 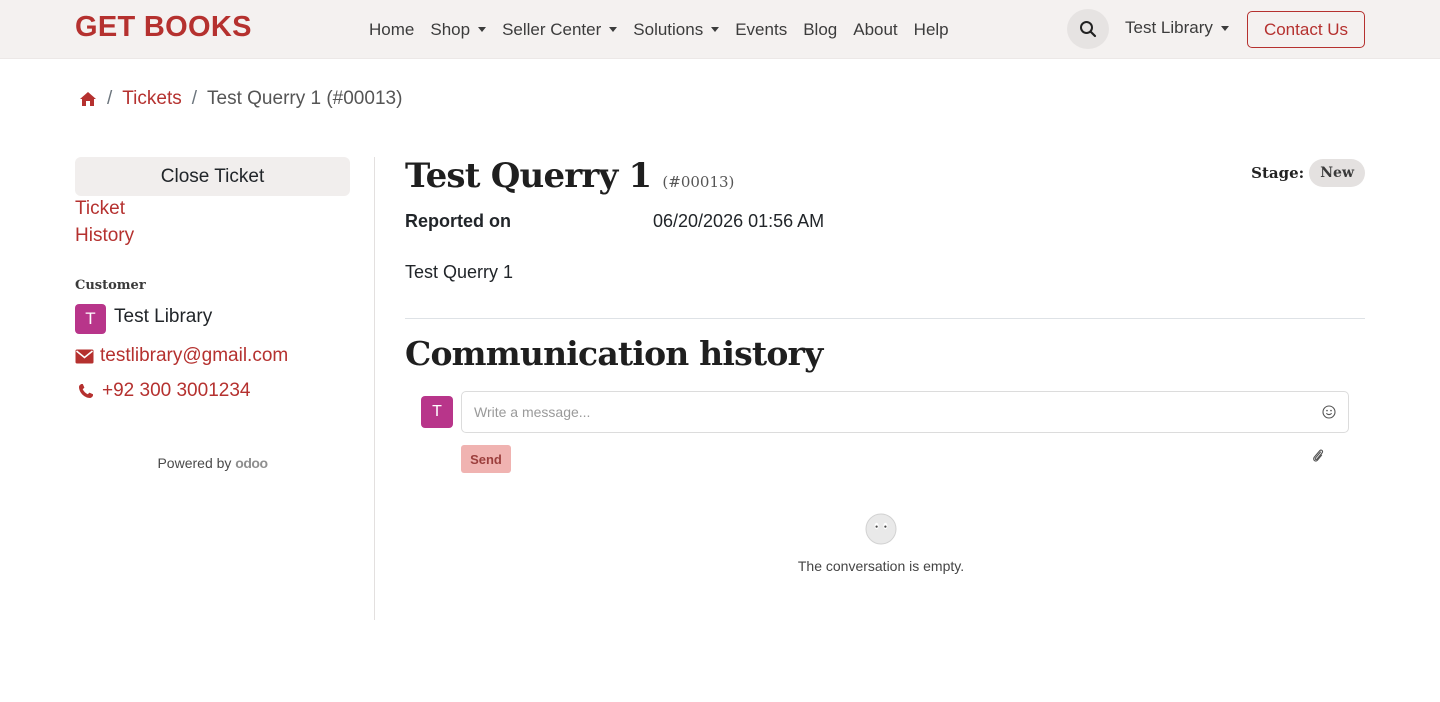 I want to click on composer-avatar: T, so click(x=437, y=412).